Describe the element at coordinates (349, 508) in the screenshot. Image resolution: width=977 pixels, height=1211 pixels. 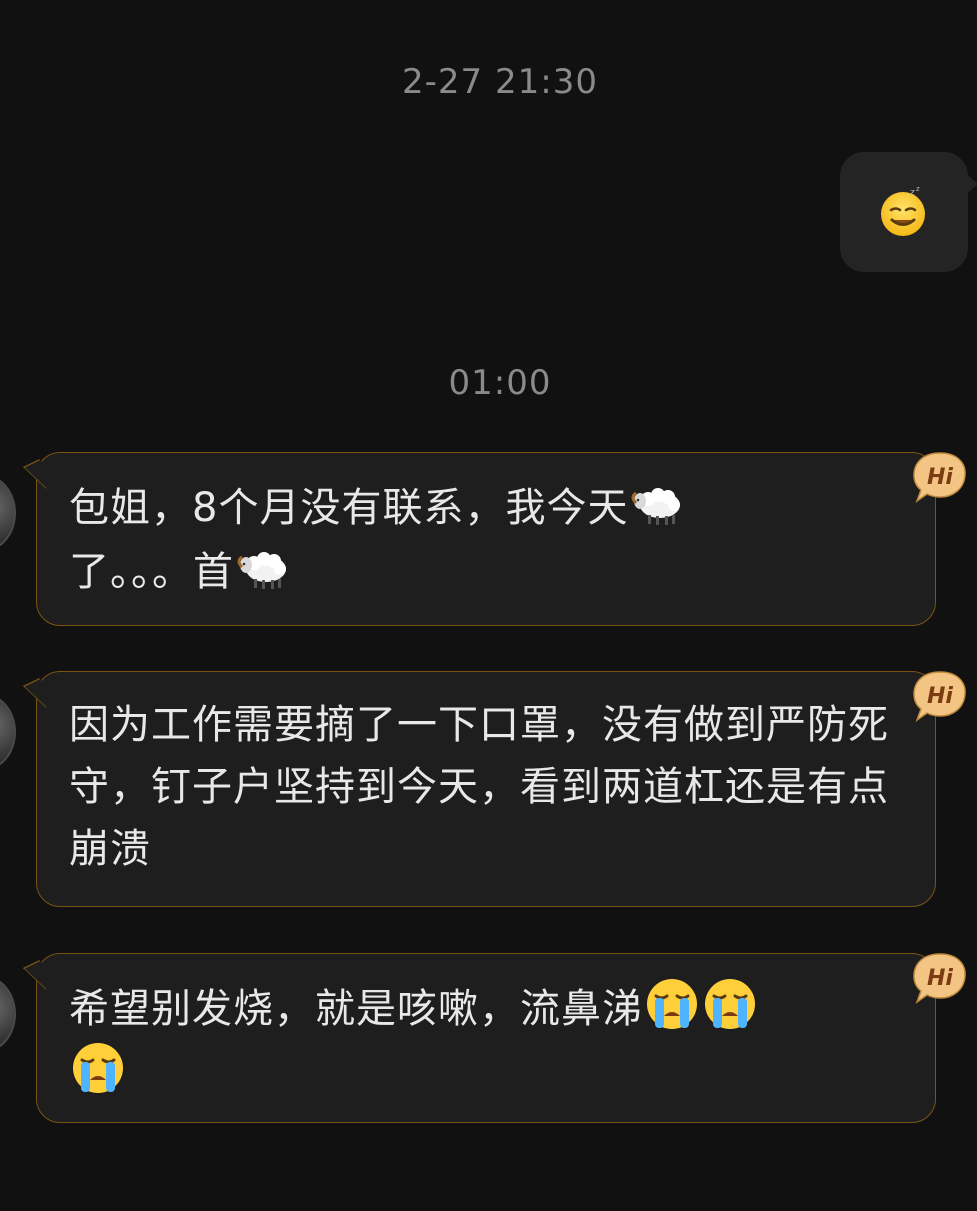
I see `message-text-part: 包姐，8个月没有联系，我今天` at that location.